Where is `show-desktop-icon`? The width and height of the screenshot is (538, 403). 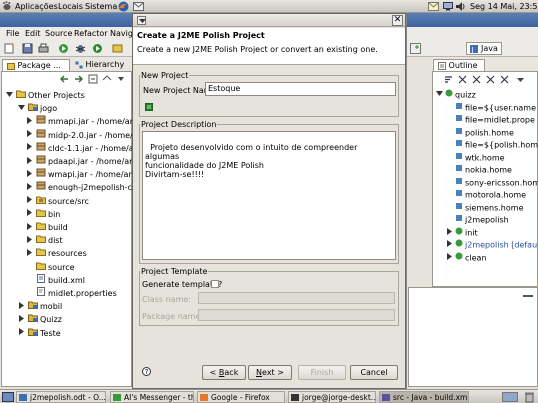
show-desktop-icon is located at coordinates (8, 397).